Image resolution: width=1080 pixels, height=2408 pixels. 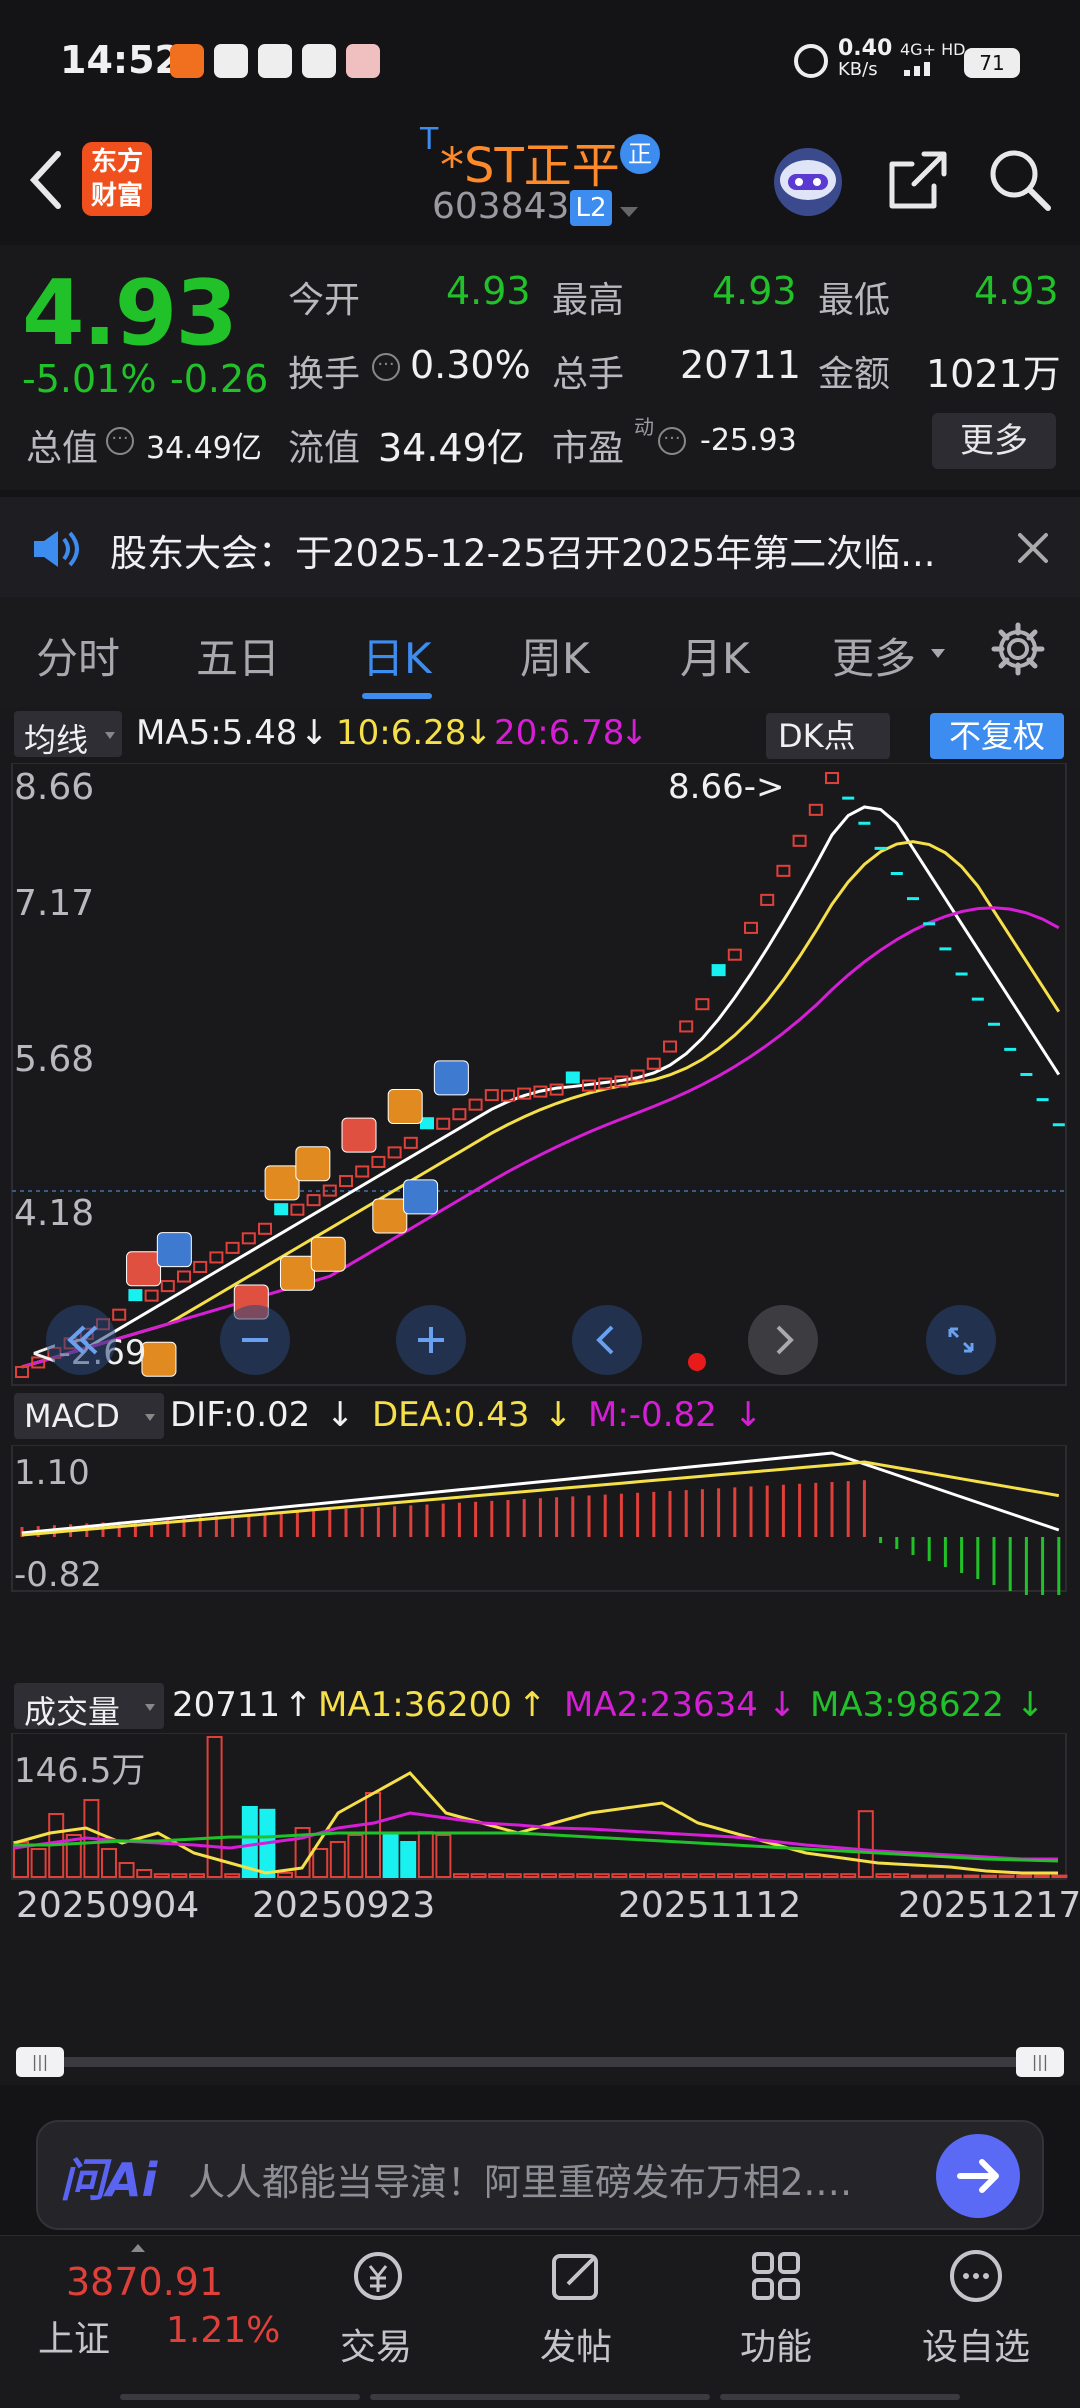 I want to click on share-icon, so click(x=918, y=180).